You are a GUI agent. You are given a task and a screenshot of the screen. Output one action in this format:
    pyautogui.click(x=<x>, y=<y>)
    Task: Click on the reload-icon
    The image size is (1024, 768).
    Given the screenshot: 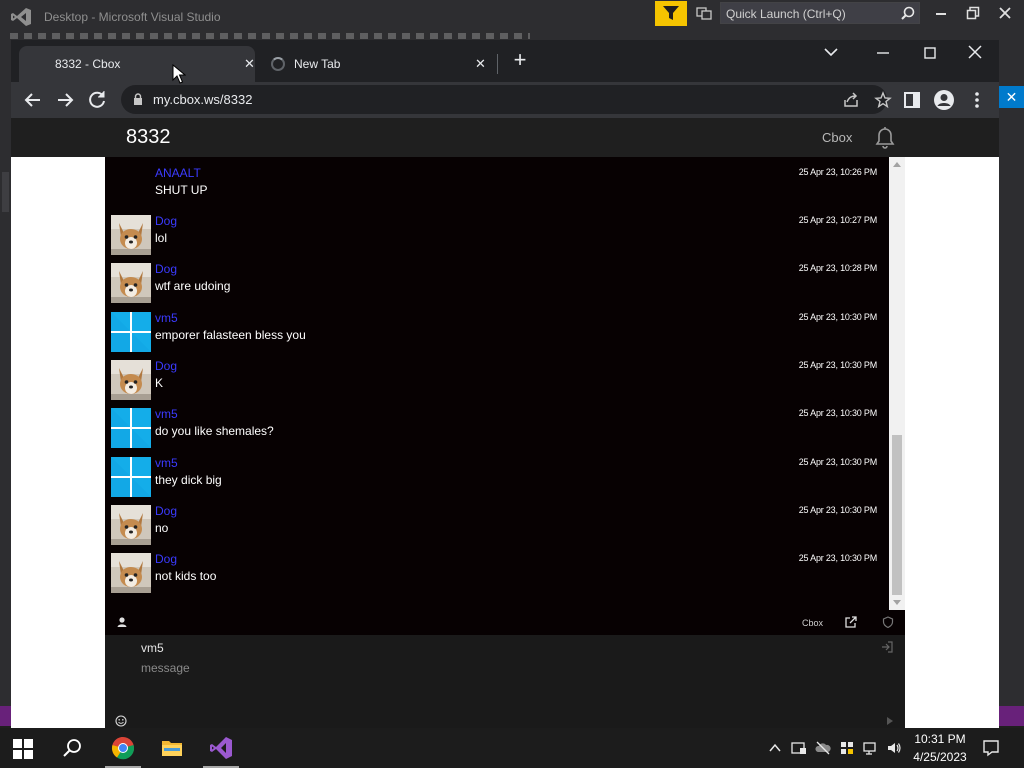 What is the action you would take?
    pyautogui.click(x=97, y=100)
    